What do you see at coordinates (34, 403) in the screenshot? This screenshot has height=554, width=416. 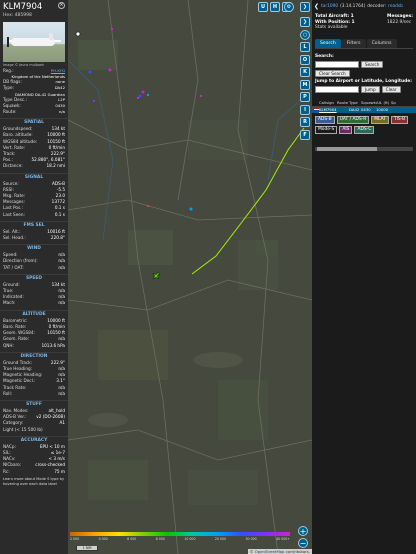 I see `section-heading-stuff: STUFF` at bounding box center [34, 403].